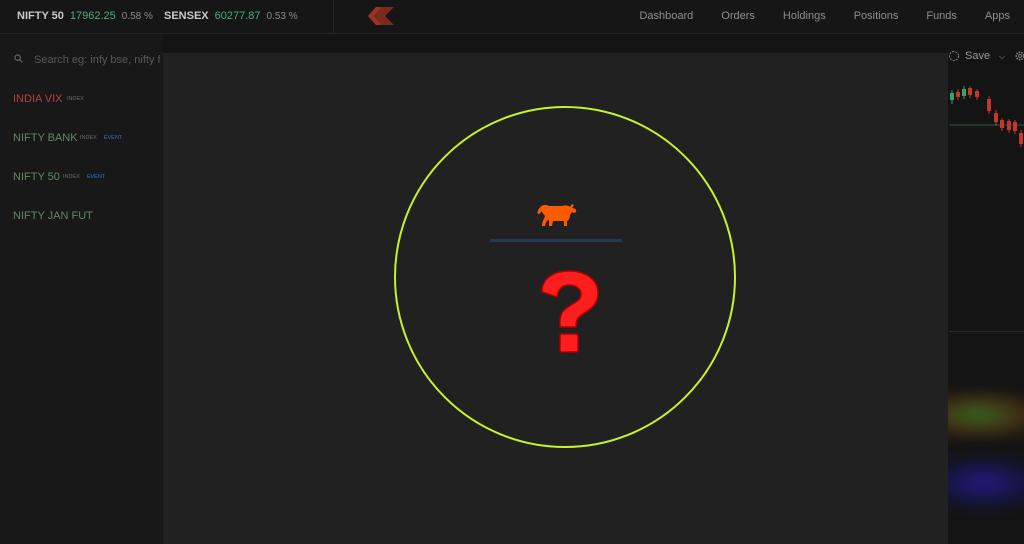  What do you see at coordinates (876, 16) in the screenshot?
I see `nav-positions: Positions` at bounding box center [876, 16].